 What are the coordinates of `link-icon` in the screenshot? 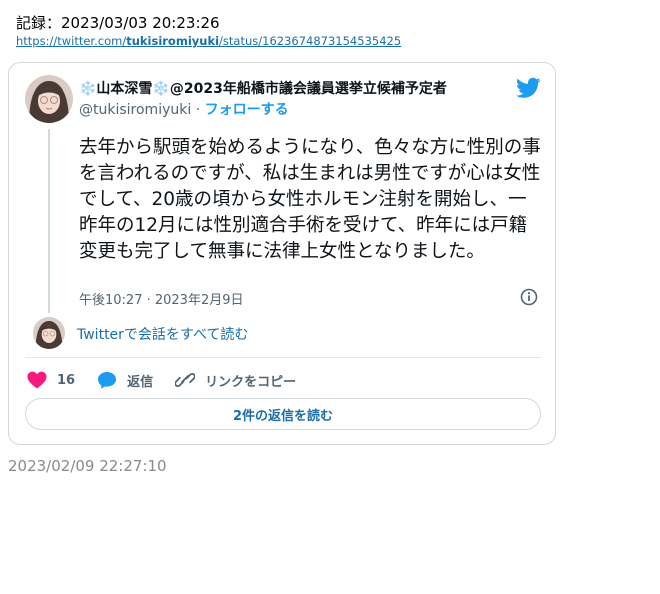 It's located at (185, 380).